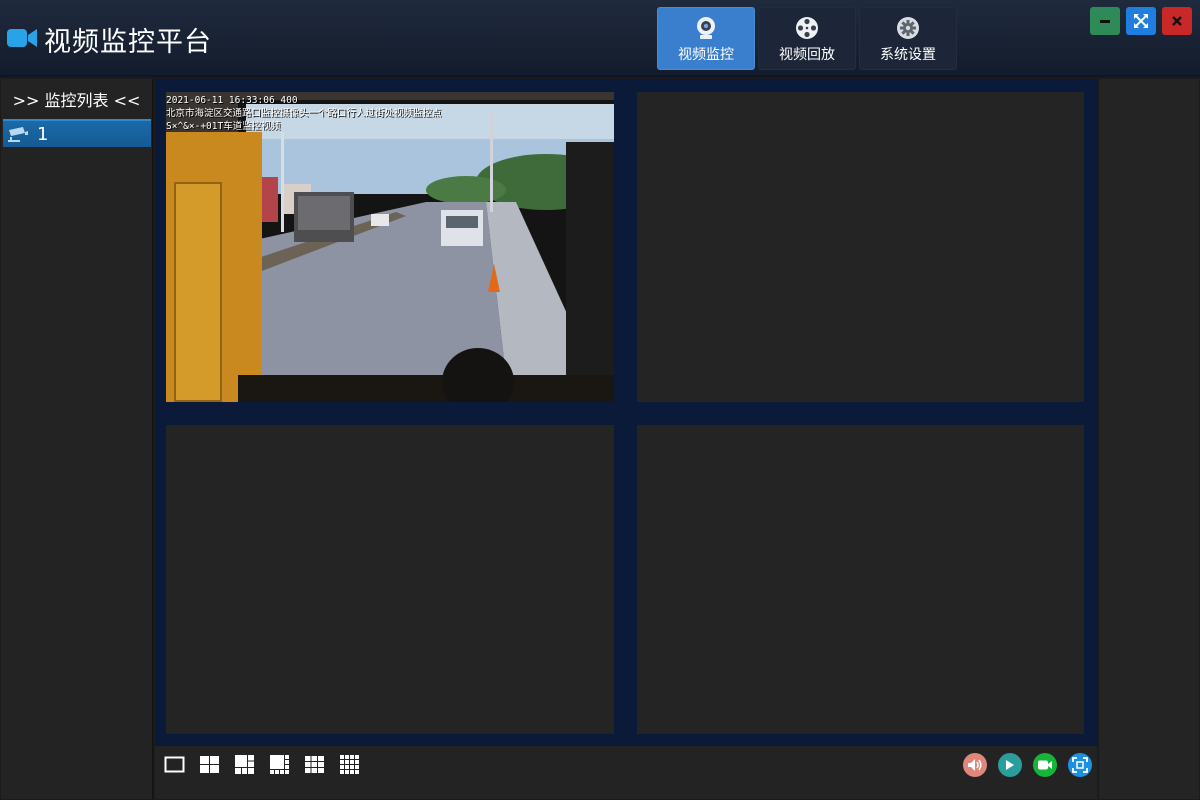 This screenshot has width=1200, height=800. I want to click on nav-label: 系统设置, so click(908, 55).